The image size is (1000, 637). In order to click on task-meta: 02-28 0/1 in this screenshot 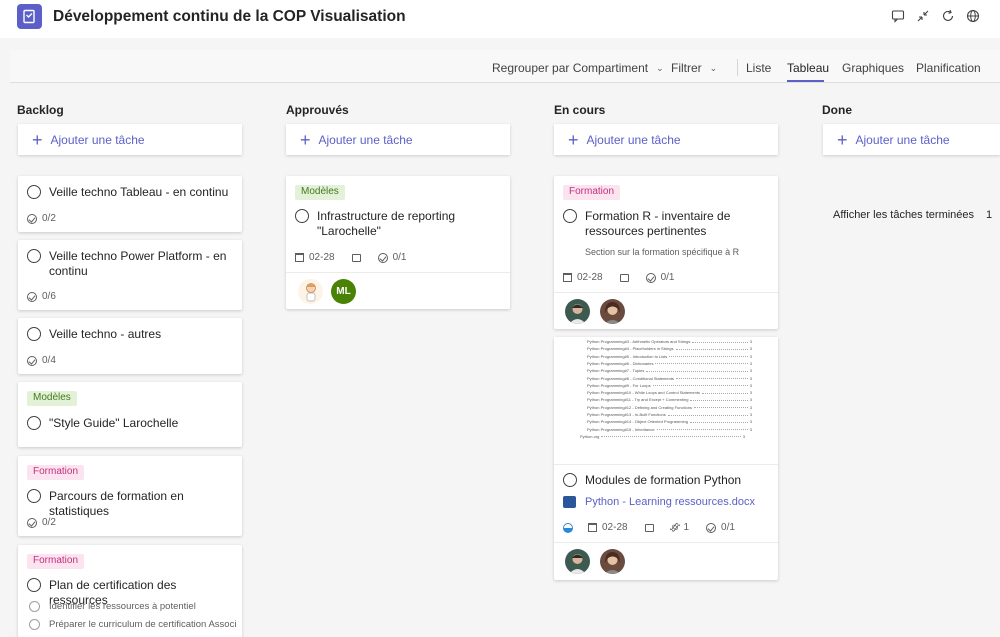, I will do `click(618, 277)`.